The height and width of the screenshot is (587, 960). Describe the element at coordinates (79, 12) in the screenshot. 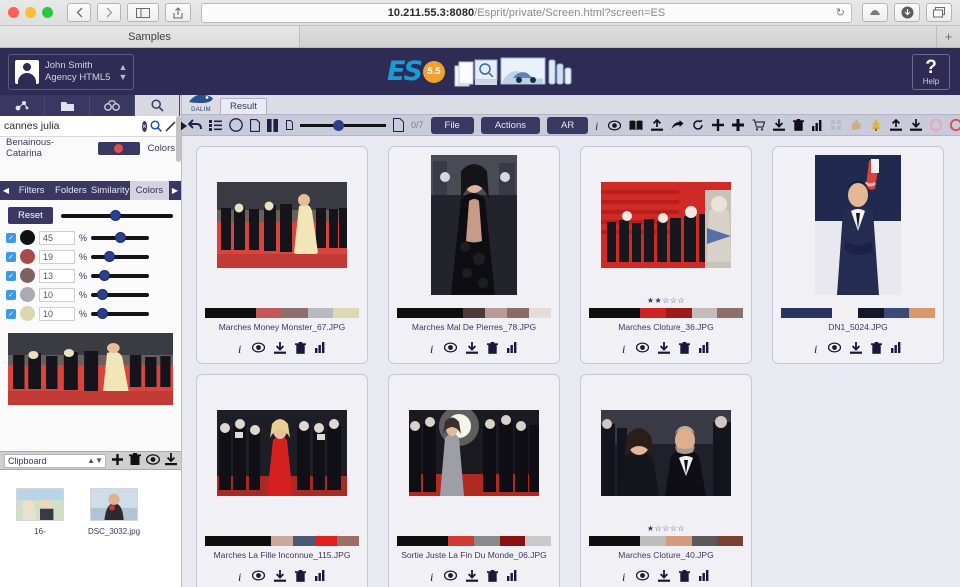

I see `back-button` at that location.